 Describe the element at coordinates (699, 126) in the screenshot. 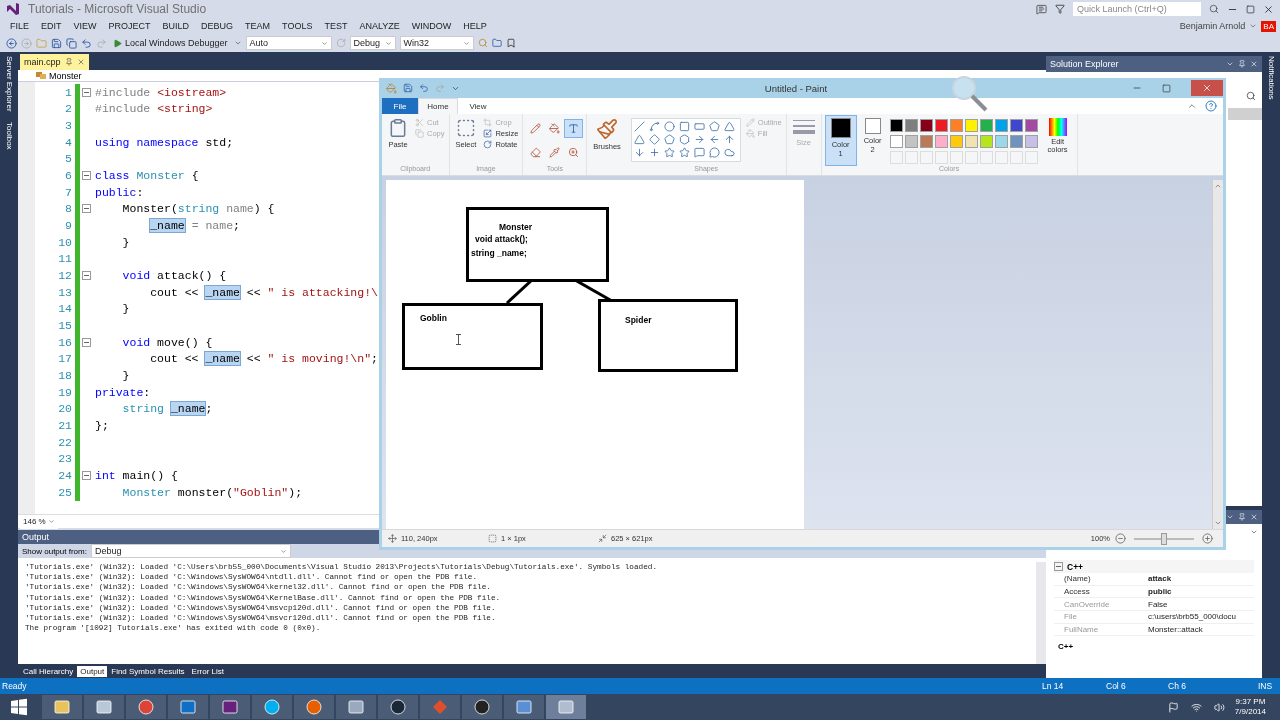

I see `rounded-rectangle-icon` at that location.